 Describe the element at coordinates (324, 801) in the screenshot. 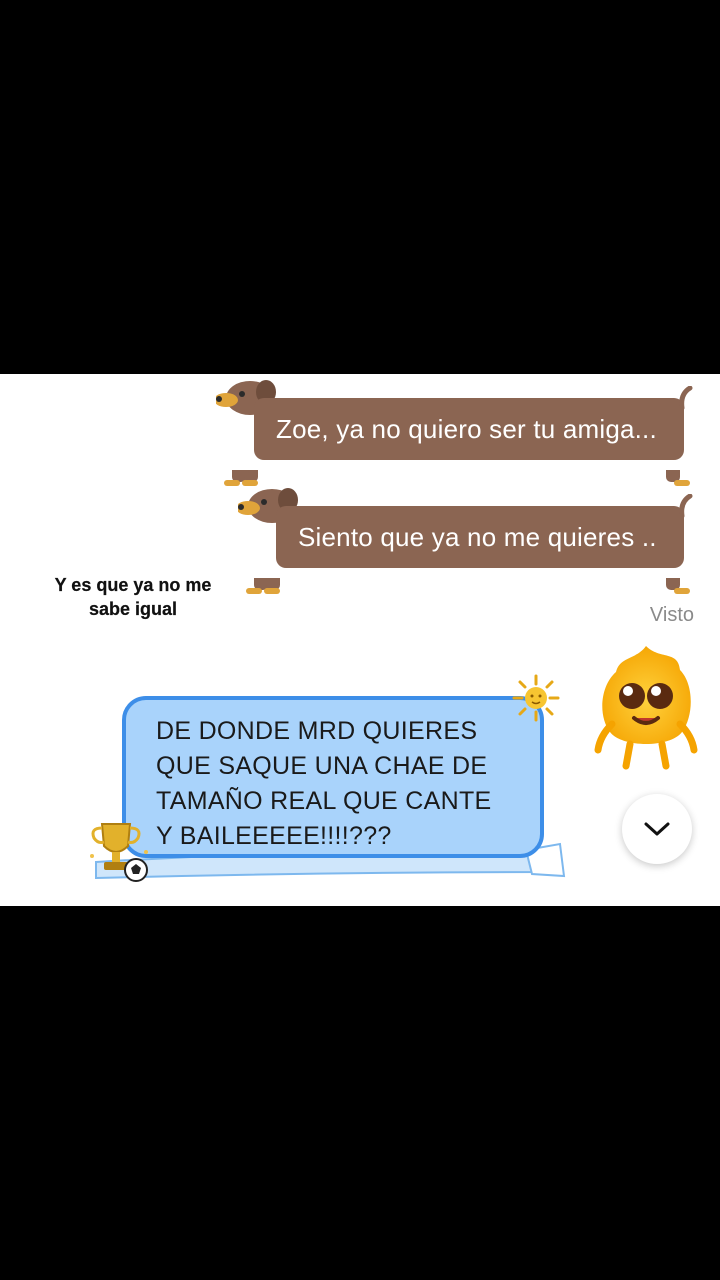

I see `reply-line-3: TAMAÑO REAL QUE CANTE` at that location.